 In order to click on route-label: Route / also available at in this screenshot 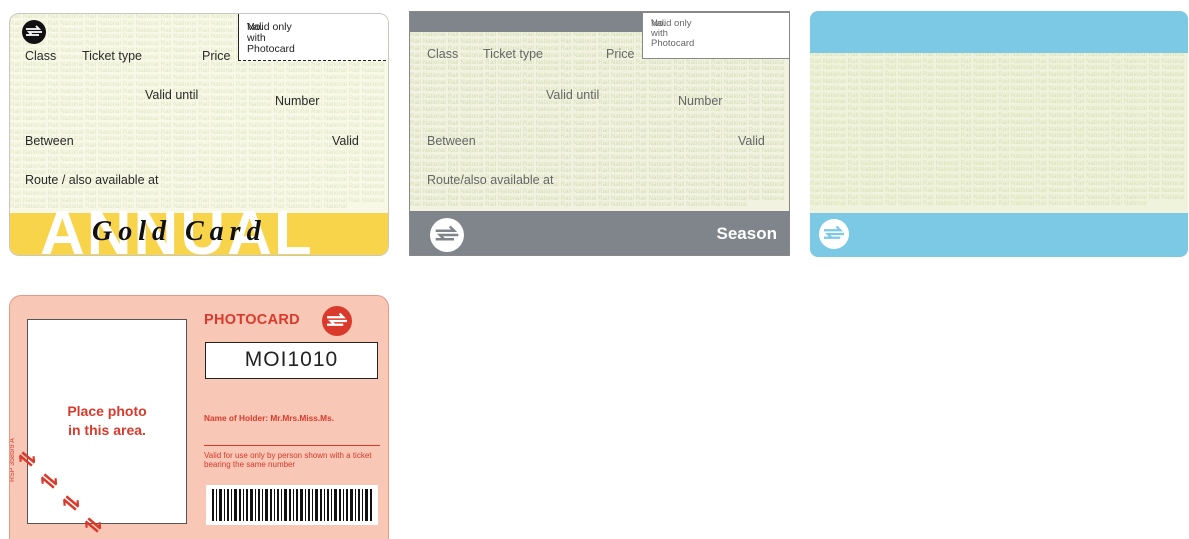, I will do `click(92, 180)`.